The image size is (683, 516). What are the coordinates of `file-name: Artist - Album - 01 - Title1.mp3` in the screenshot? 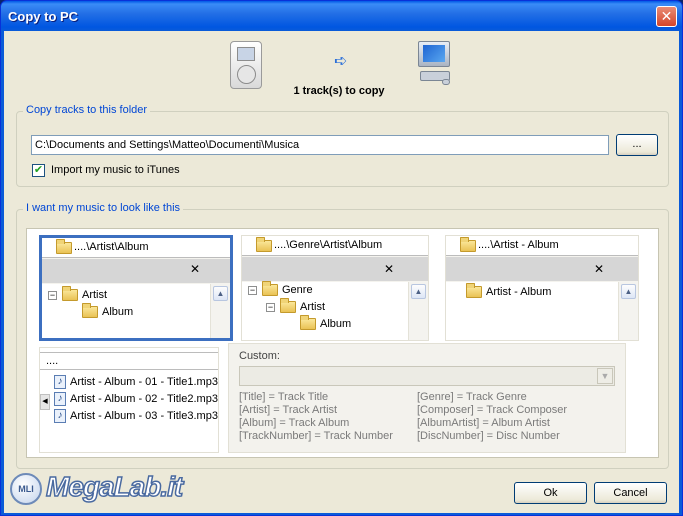 It's located at (144, 381).